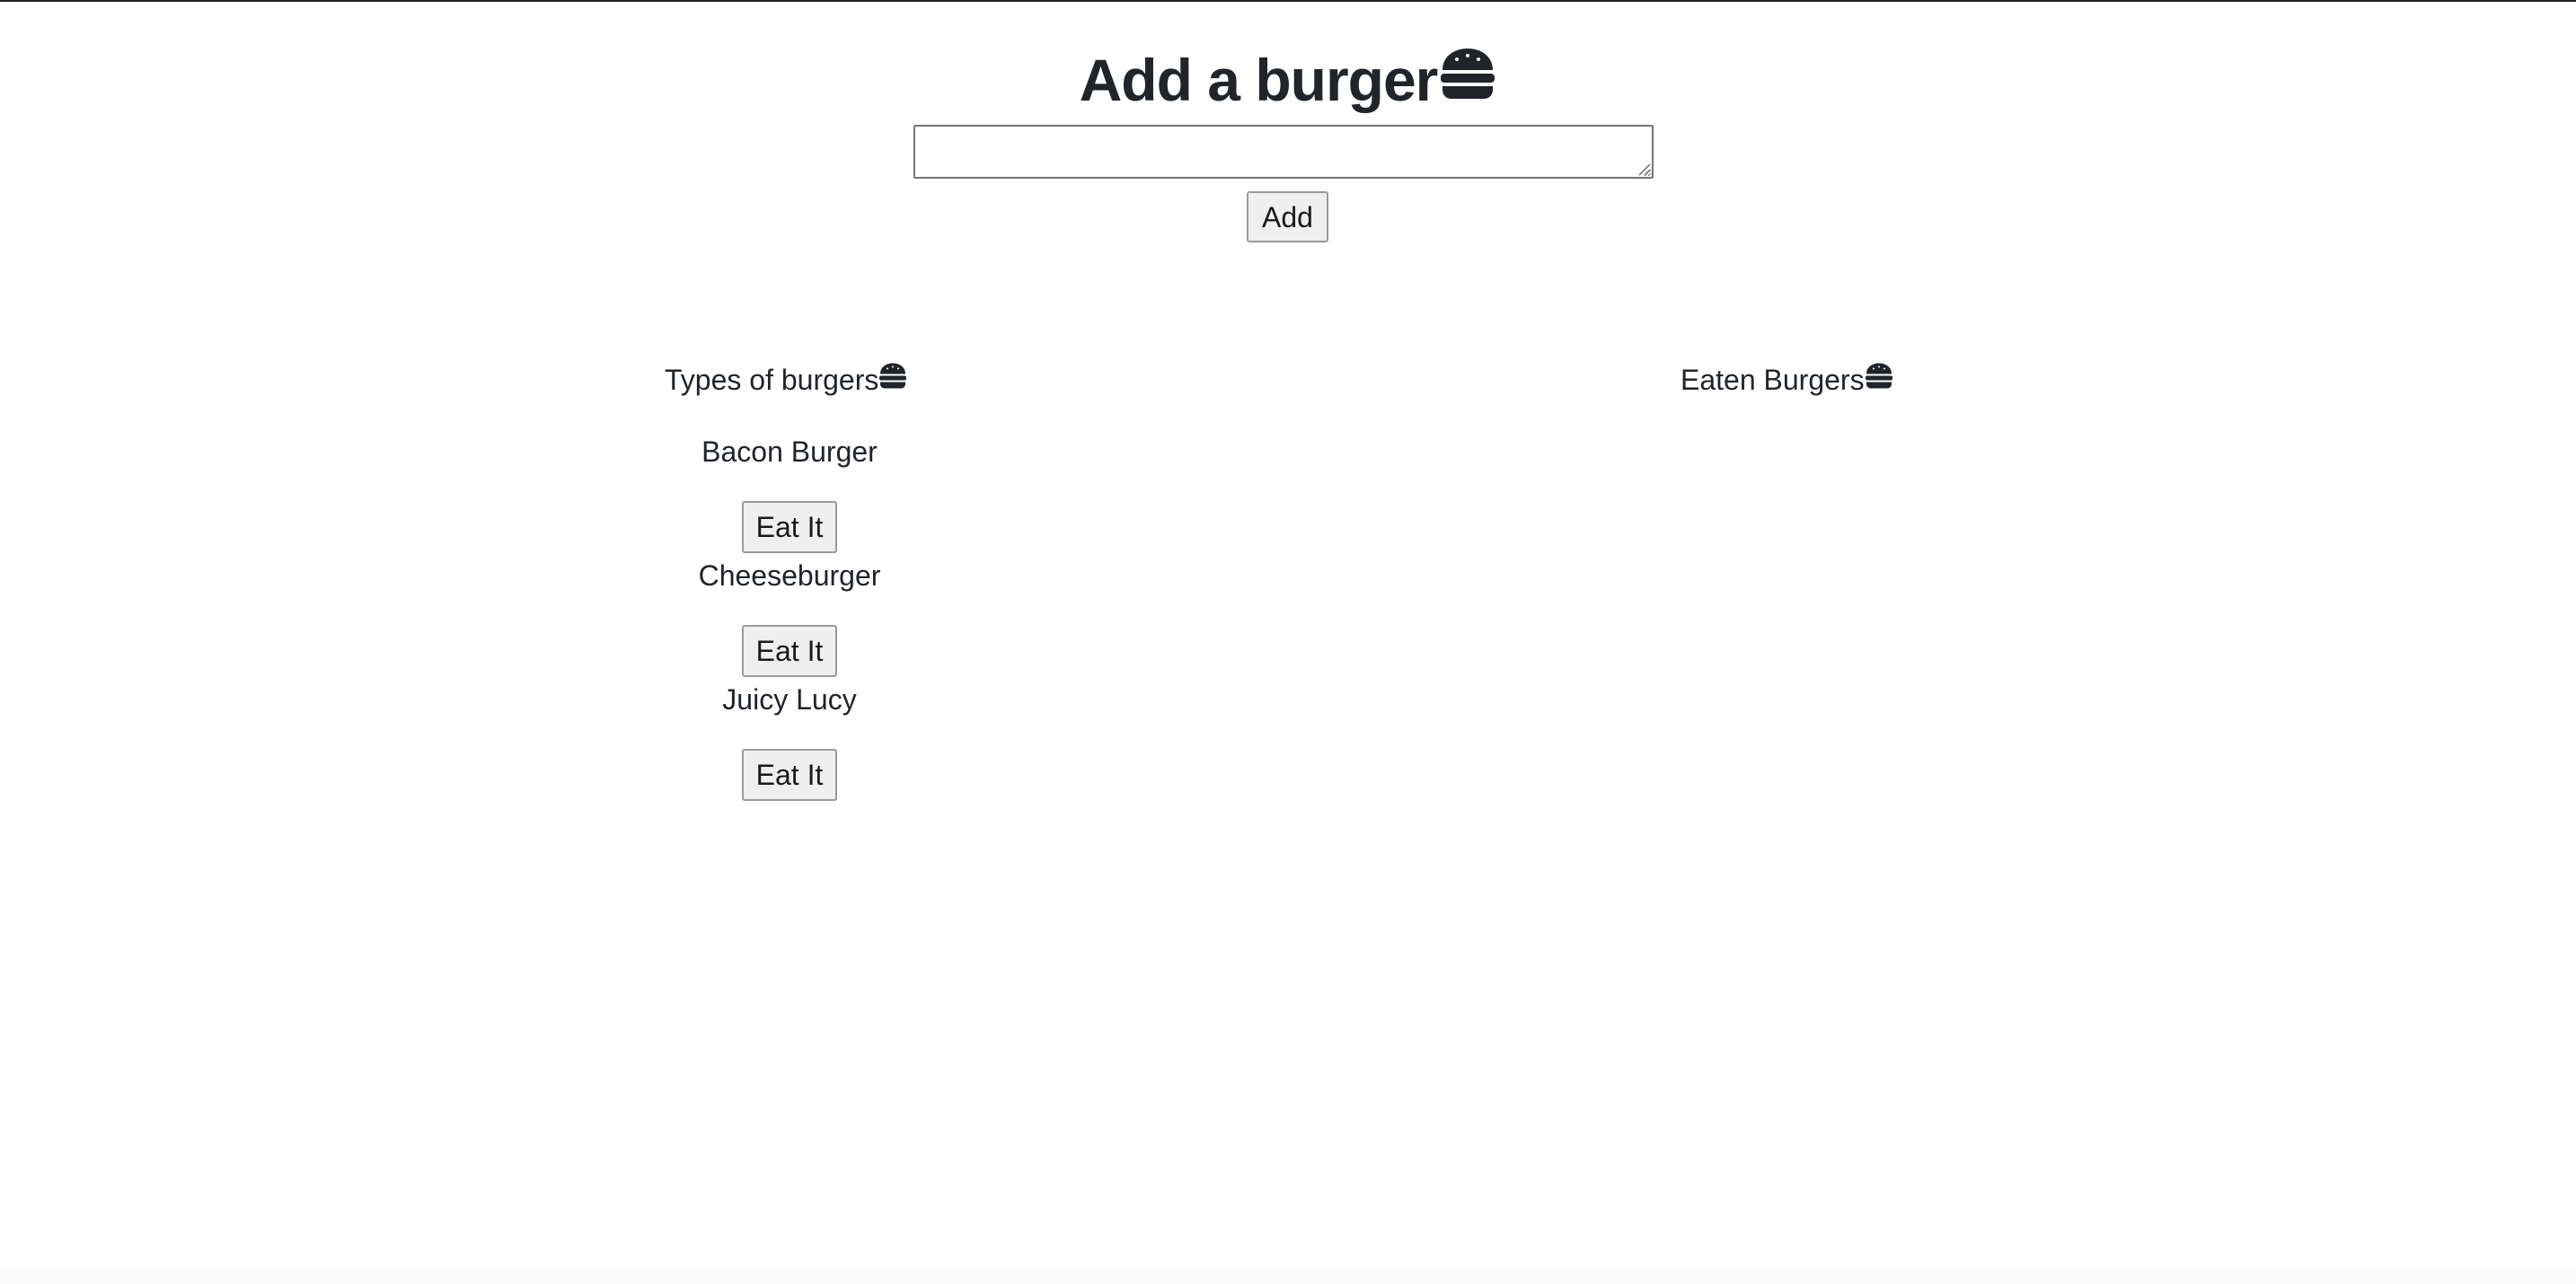  I want to click on page-title: Add a burger, so click(1288, 80).